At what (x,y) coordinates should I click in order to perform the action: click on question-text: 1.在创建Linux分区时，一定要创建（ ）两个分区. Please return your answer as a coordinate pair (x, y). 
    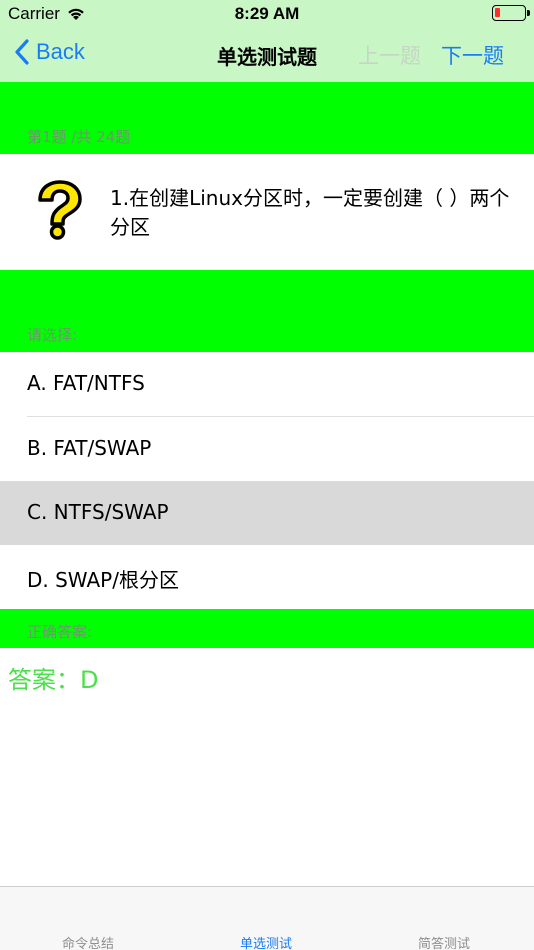
    Looking at the image, I should click on (310, 212).